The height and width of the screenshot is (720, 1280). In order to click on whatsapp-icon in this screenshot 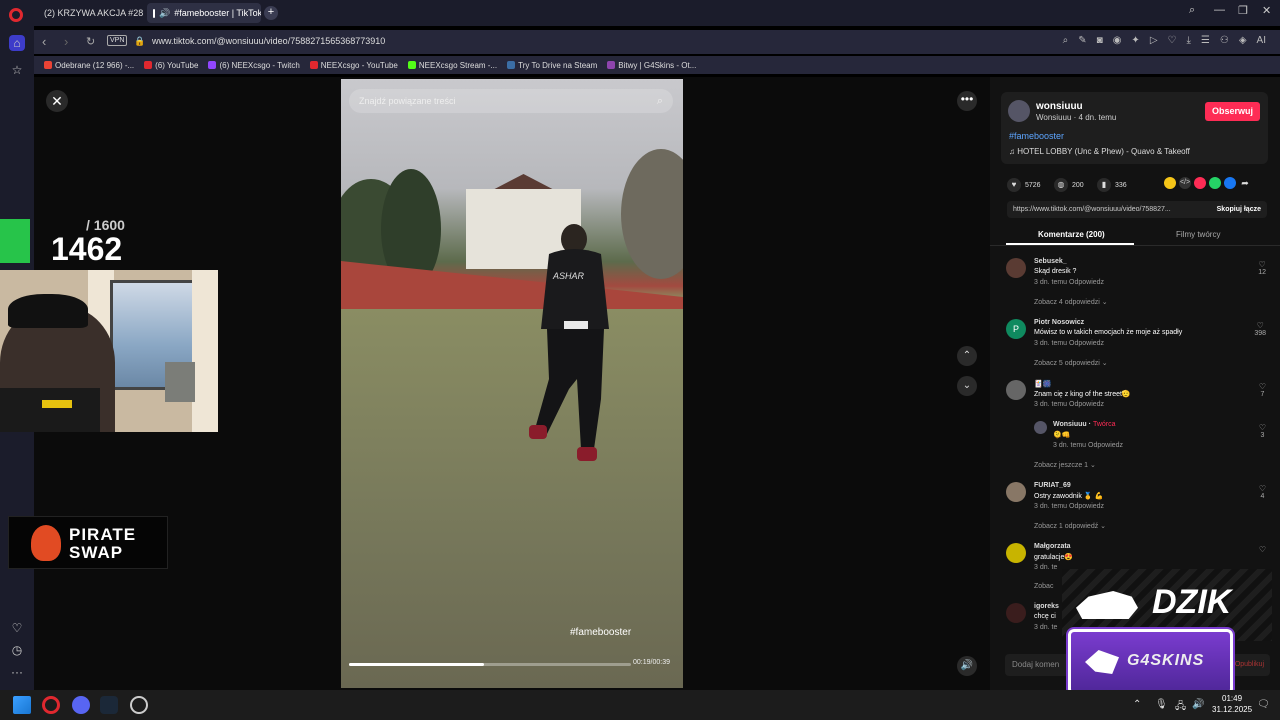, I will do `click(1215, 183)`.